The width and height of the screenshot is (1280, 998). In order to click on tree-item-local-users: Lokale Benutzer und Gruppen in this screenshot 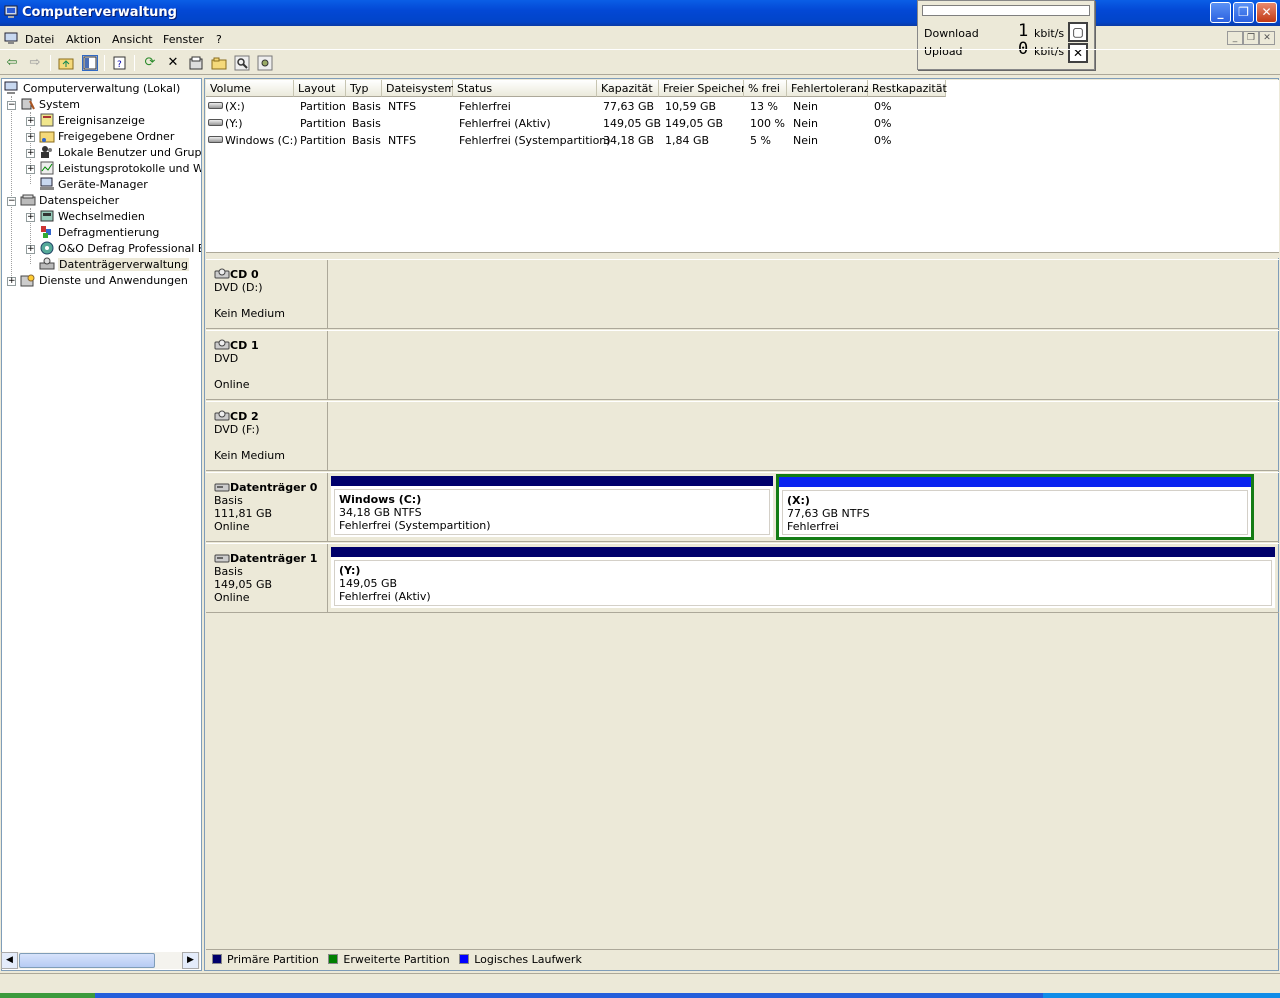, I will do `click(120, 153)`.